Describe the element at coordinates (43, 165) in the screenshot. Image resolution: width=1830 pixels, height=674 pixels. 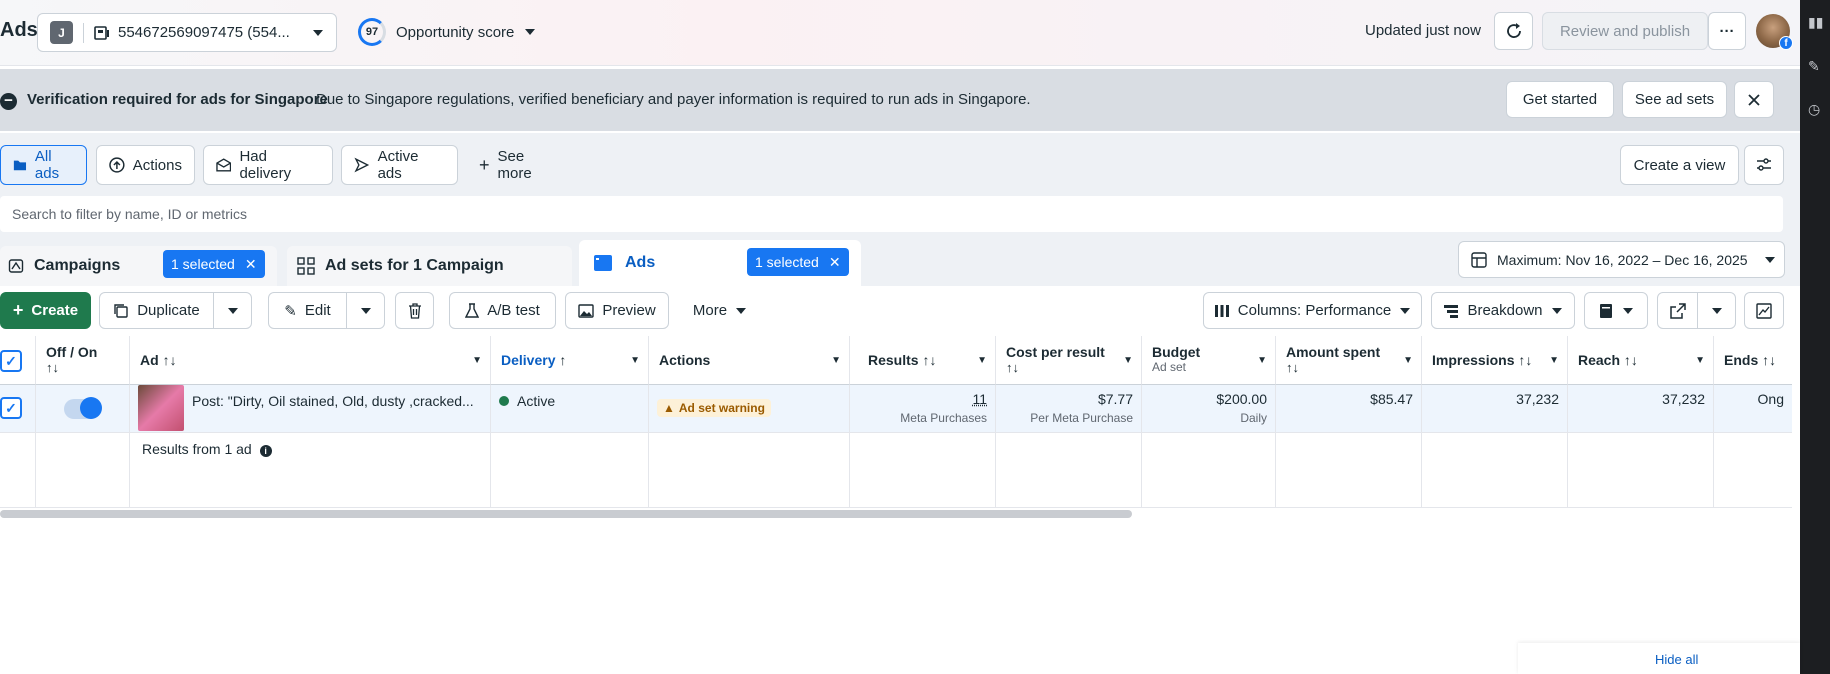
I see `filter-all-ads: All ads` at that location.